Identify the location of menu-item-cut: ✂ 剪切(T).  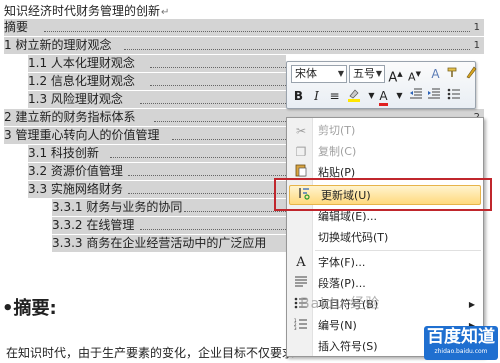
(385, 131).